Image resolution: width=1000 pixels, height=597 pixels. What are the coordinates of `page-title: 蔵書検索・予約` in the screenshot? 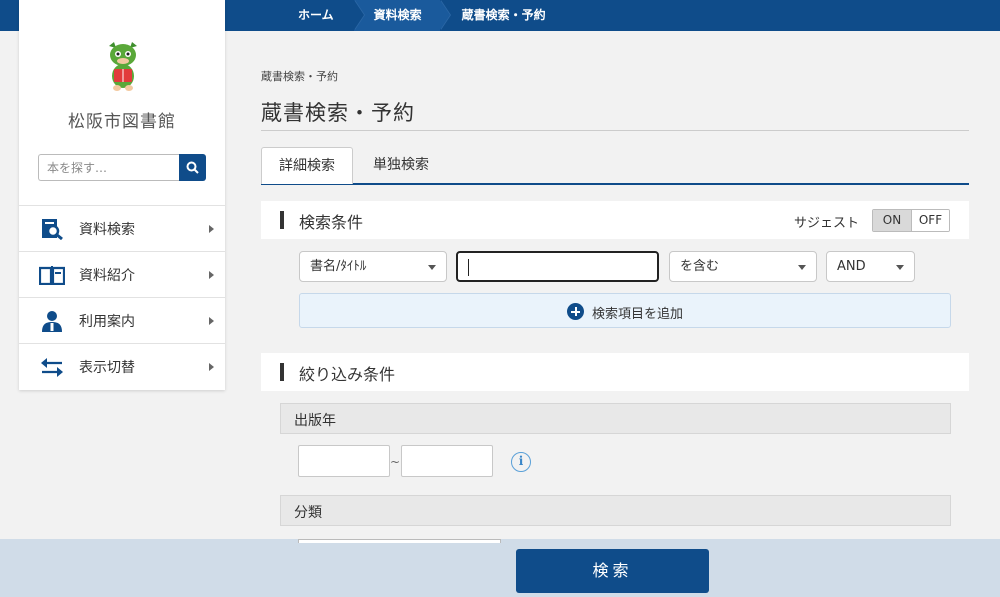 It's located at (338, 113).